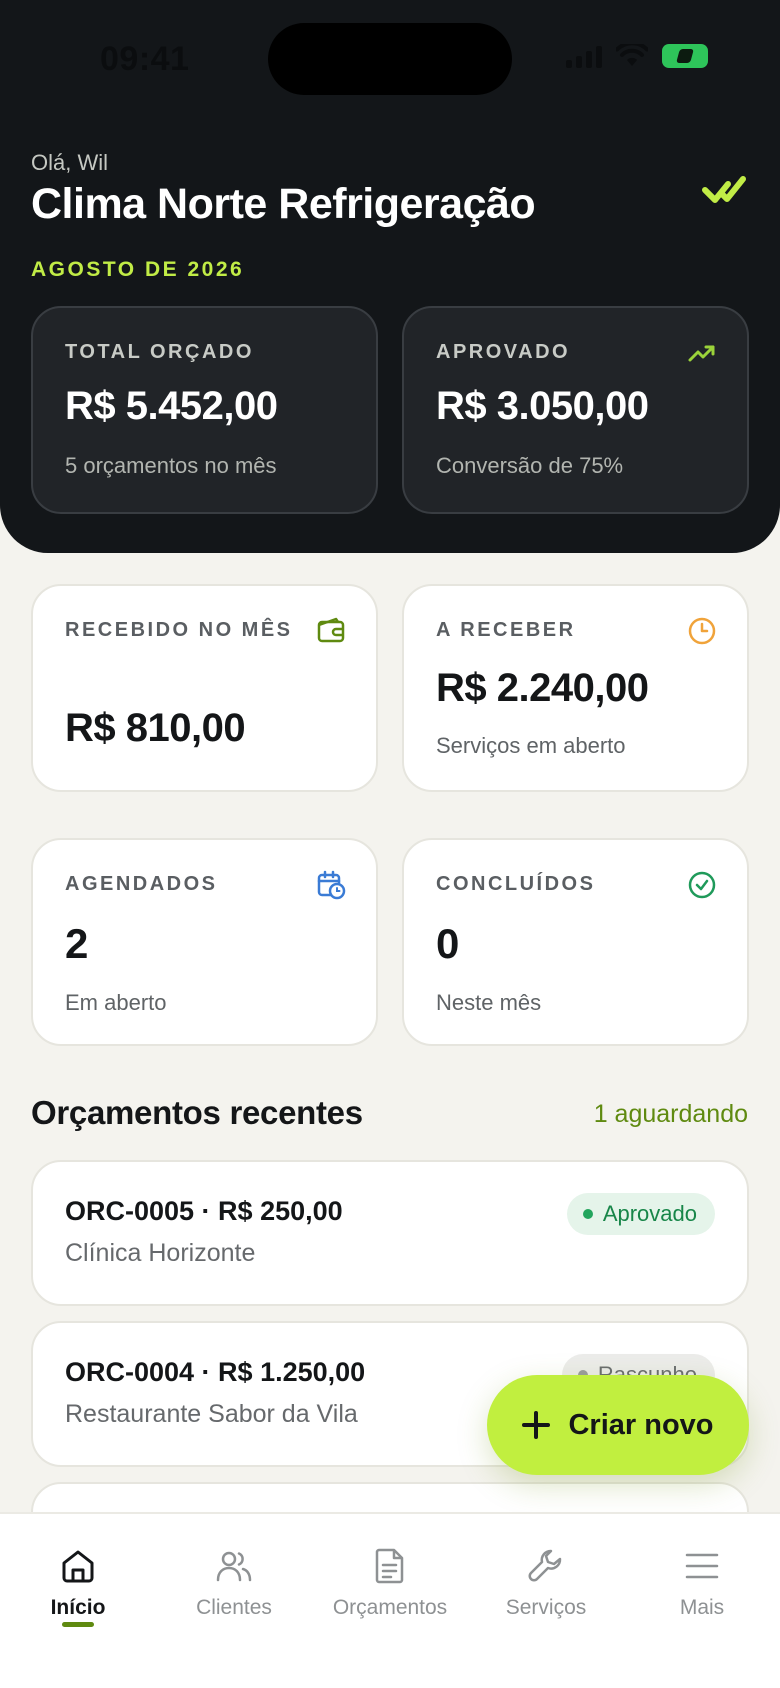 The width and height of the screenshot is (780, 1688). I want to click on card-label: RECEBIDO NO MÊS, so click(179, 630).